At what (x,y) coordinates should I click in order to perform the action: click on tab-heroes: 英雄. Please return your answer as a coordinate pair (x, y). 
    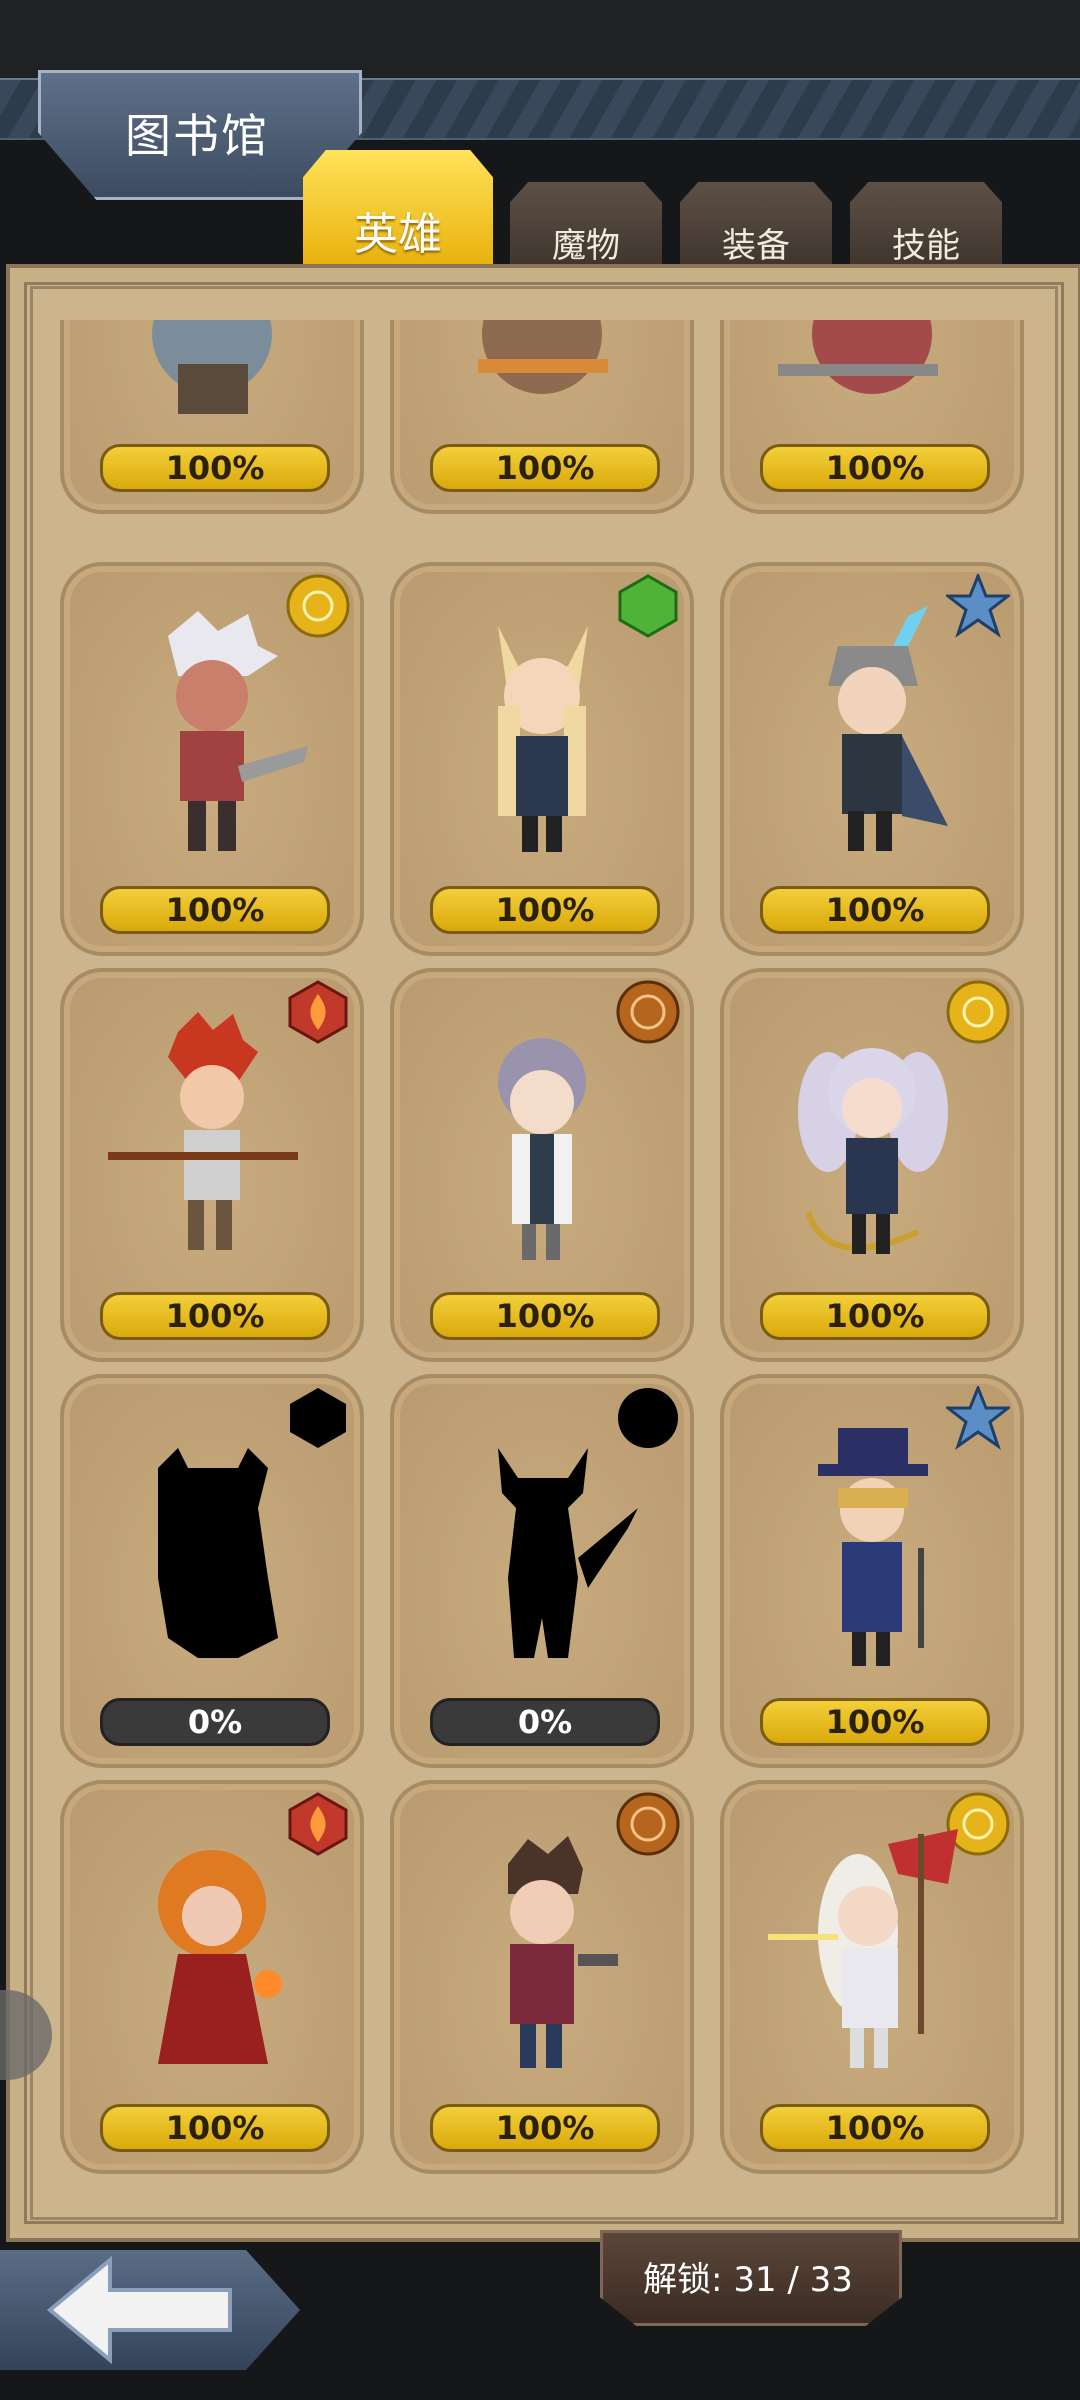
    Looking at the image, I should click on (398, 212).